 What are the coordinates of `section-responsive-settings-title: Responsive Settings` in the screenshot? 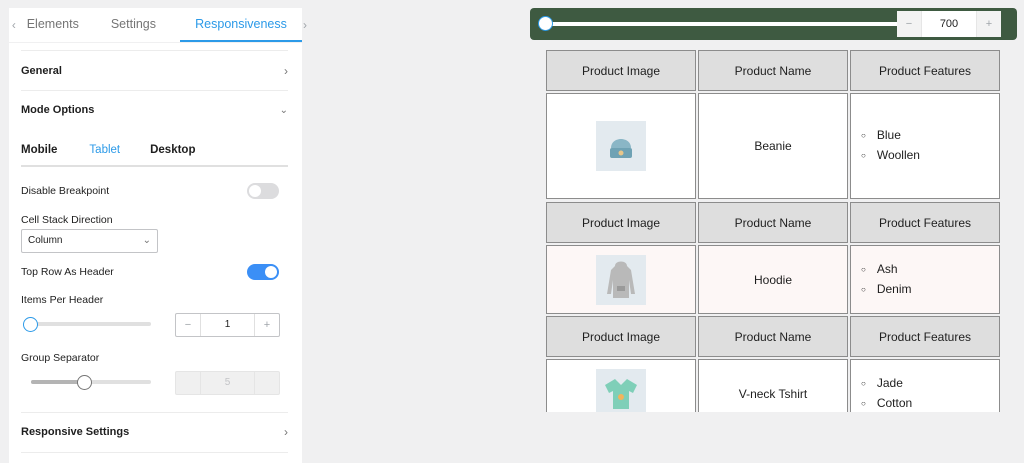 It's located at (75, 432).